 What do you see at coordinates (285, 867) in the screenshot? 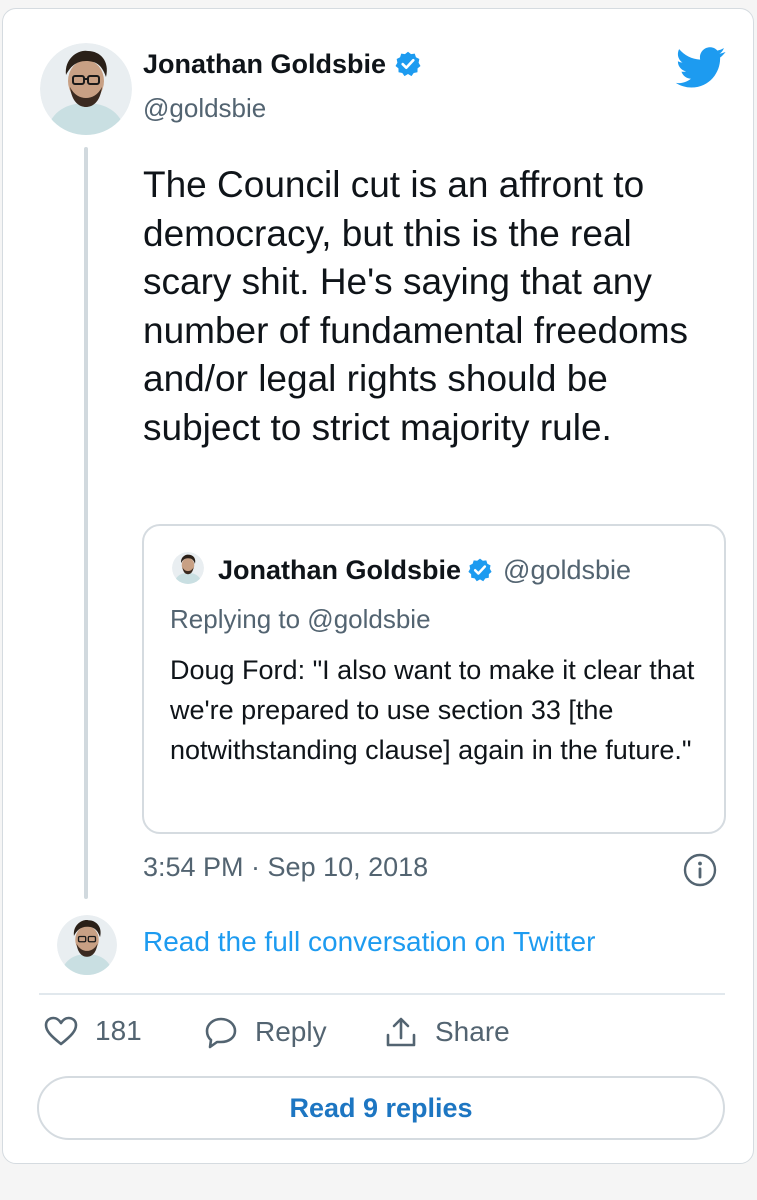
I see `tweet-timestamp: 3:54 PM · Sep 10, 2018` at bounding box center [285, 867].